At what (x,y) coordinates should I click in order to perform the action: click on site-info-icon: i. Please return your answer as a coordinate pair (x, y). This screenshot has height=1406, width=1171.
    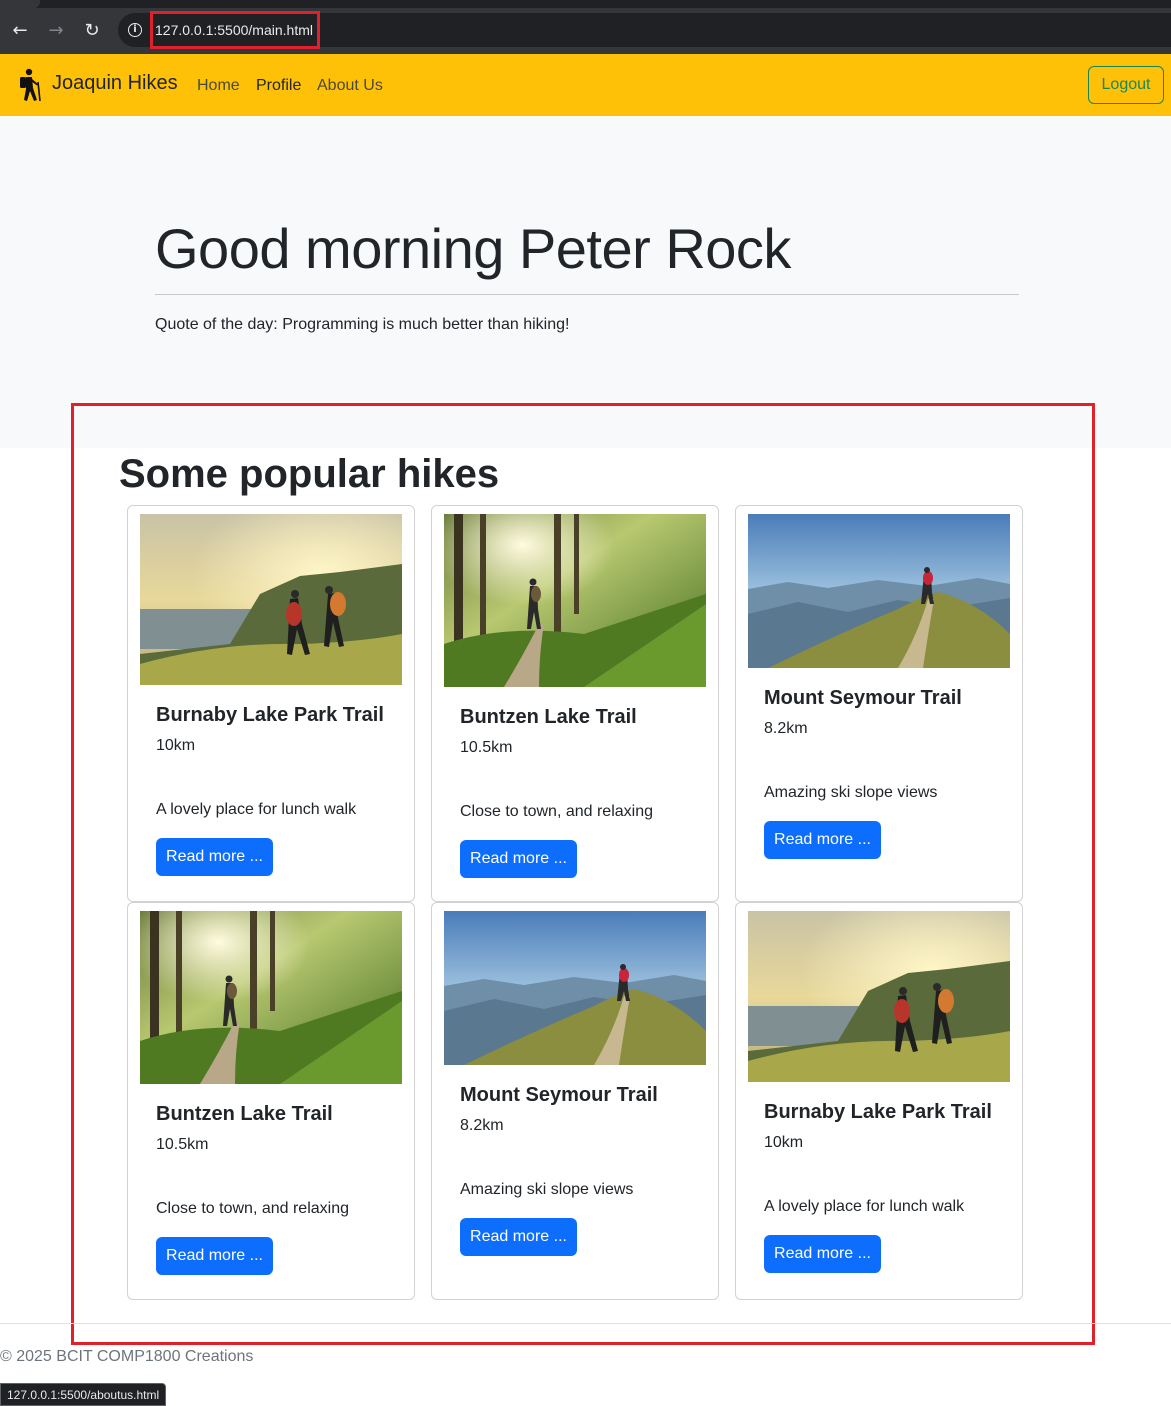
    Looking at the image, I should click on (135, 30).